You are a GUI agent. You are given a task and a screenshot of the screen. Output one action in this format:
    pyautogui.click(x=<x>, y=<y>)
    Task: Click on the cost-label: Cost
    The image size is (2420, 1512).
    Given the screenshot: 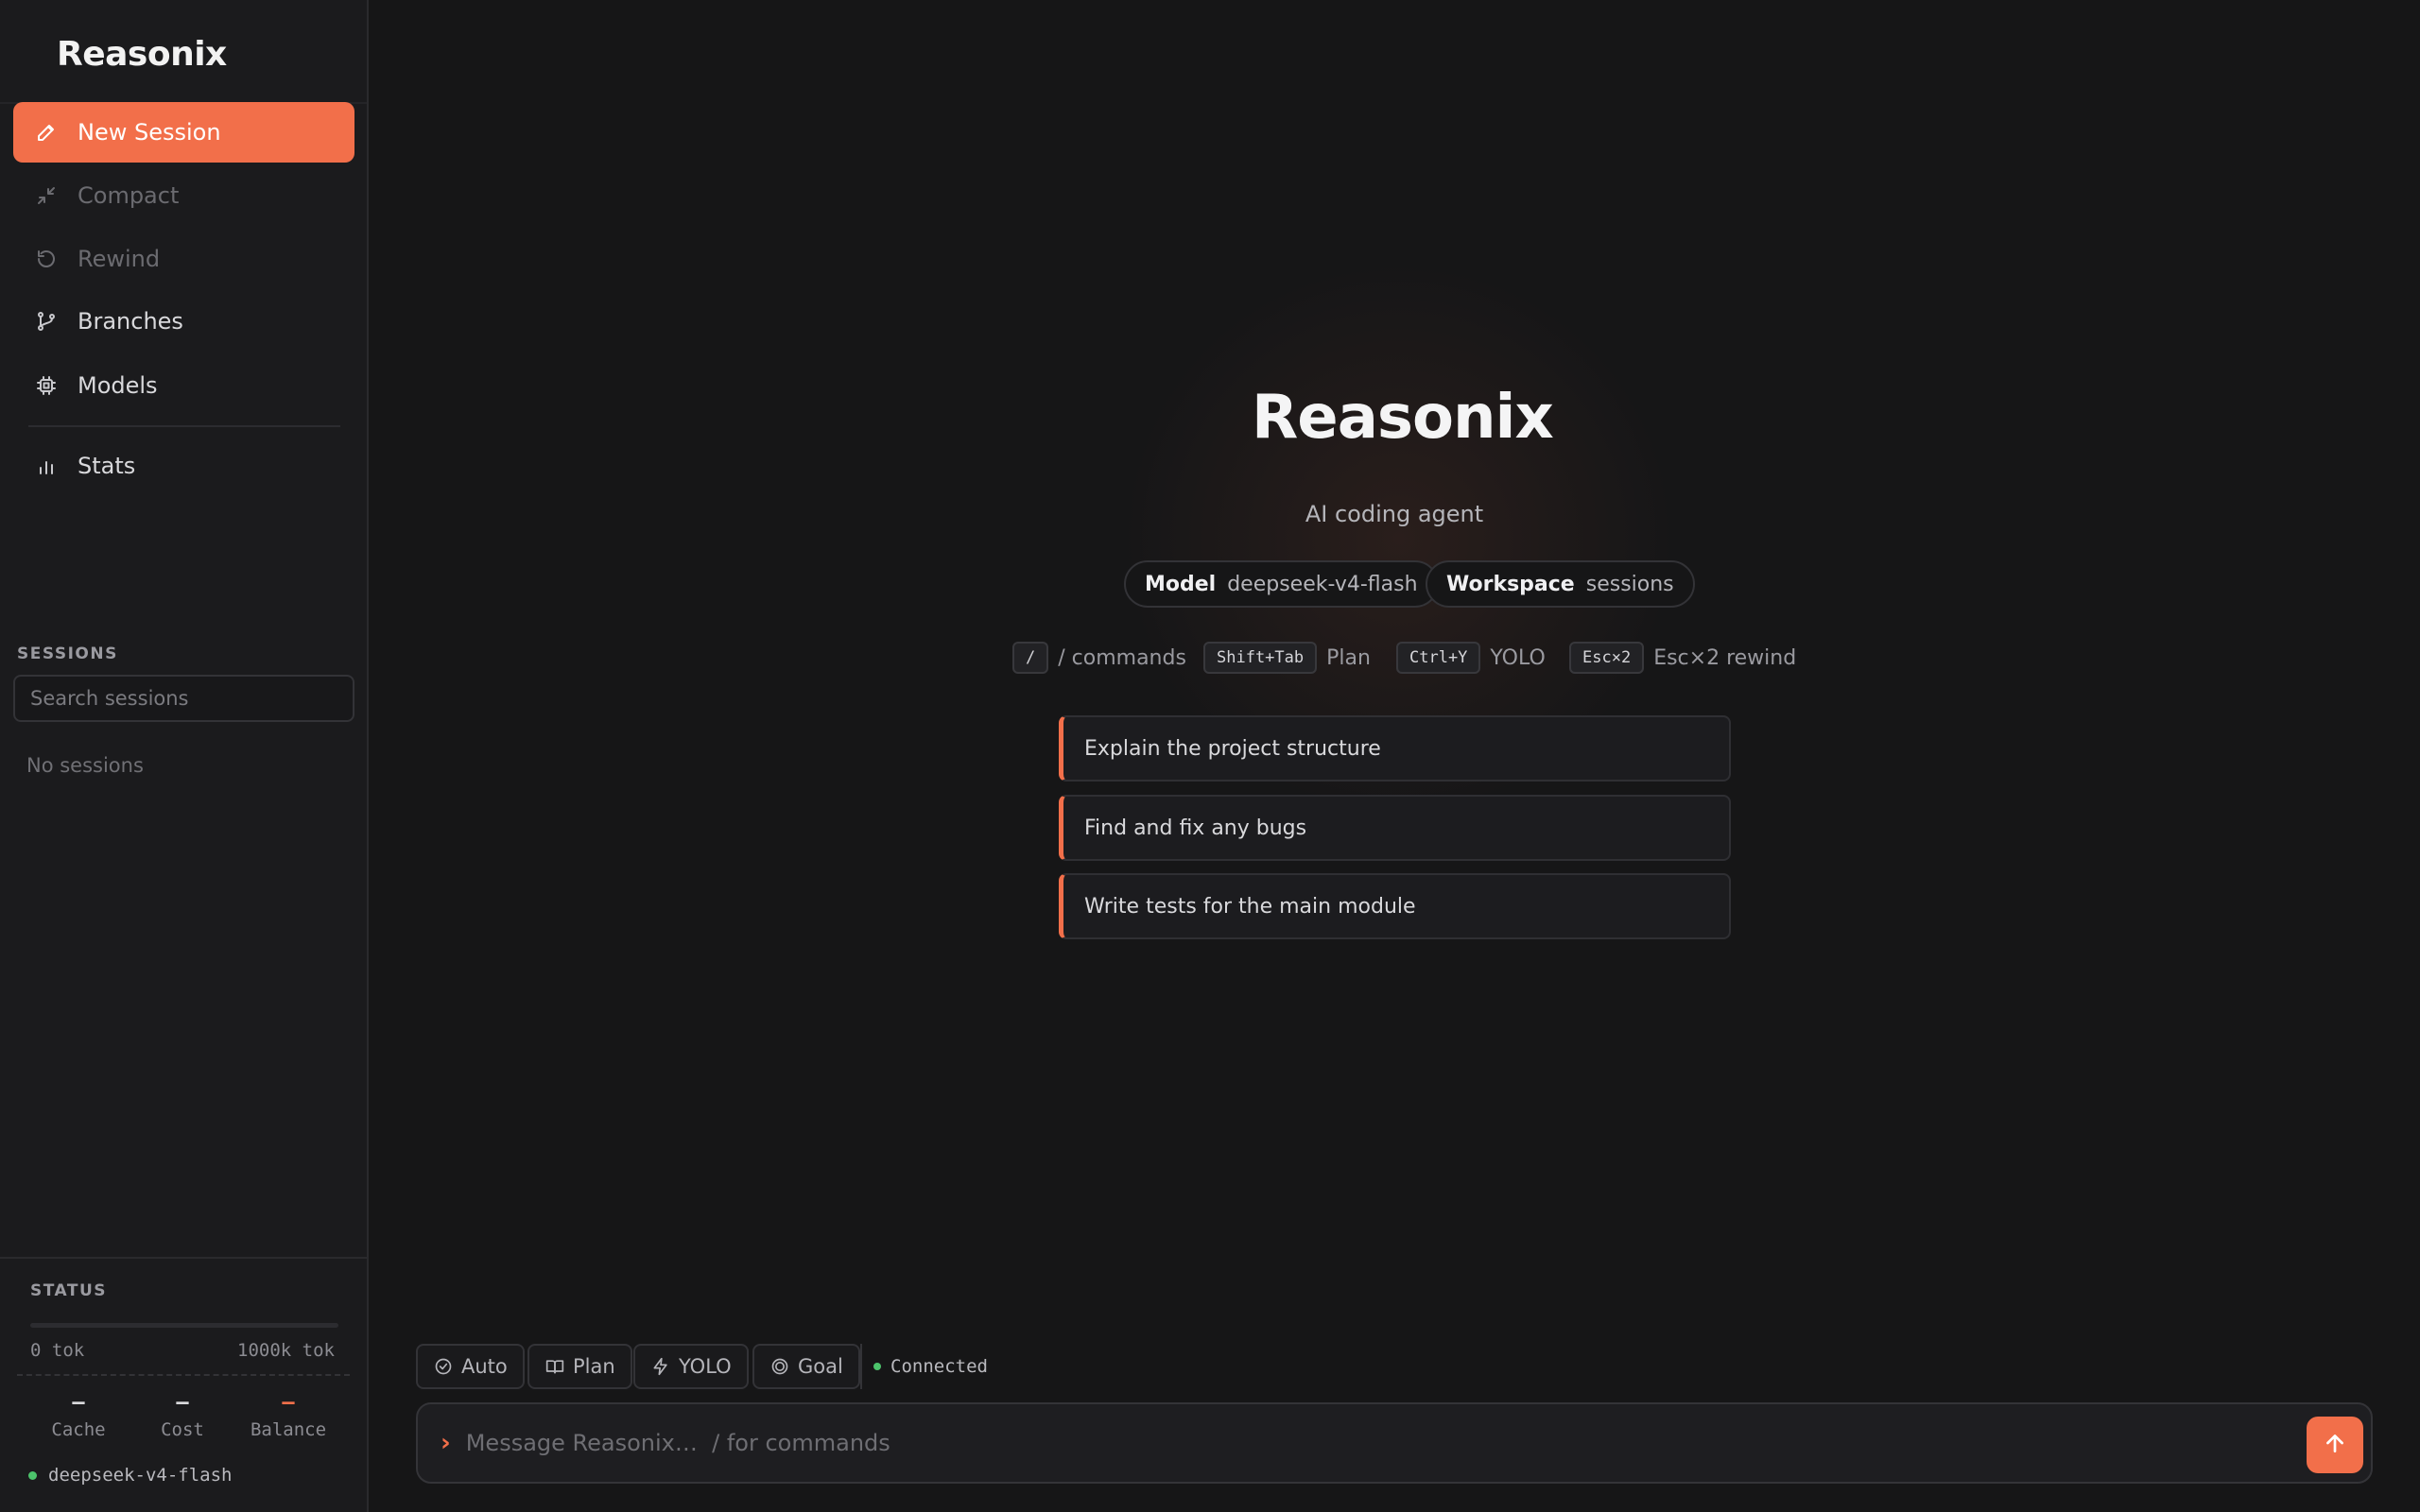 What is the action you would take?
    pyautogui.click(x=182, y=1429)
    